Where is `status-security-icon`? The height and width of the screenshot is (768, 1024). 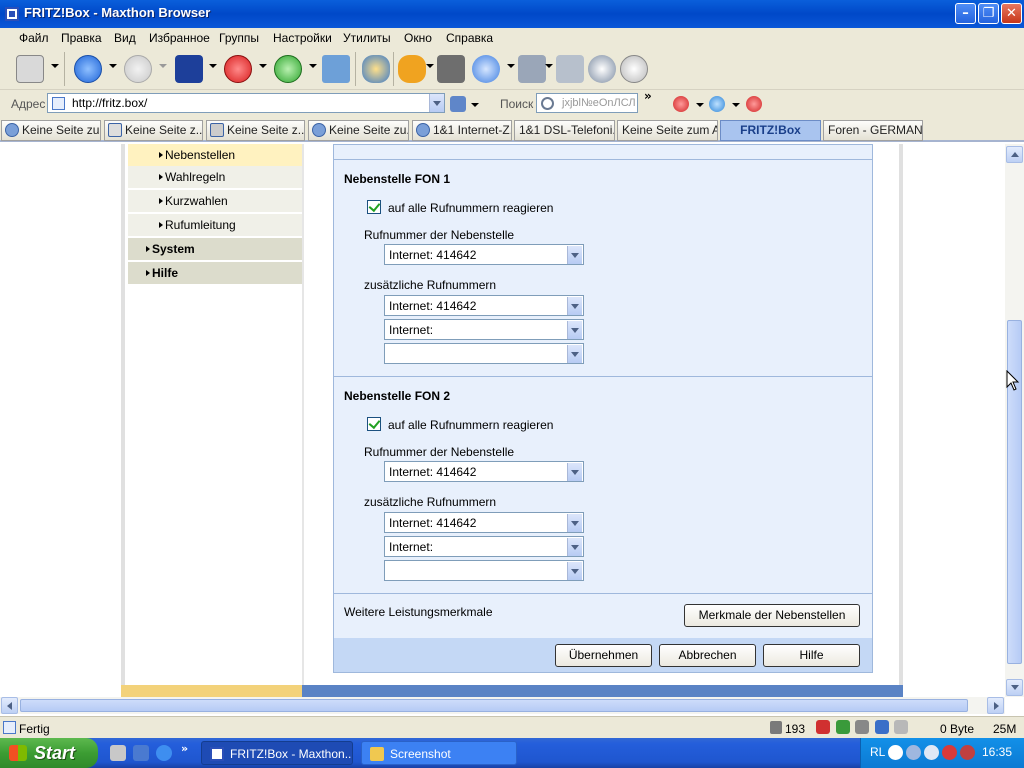
status-security-icon is located at coordinates (843, 727).